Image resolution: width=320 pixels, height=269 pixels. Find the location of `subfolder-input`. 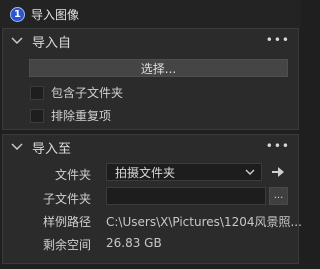

subfolder-input is located at coordinates (186, 196).